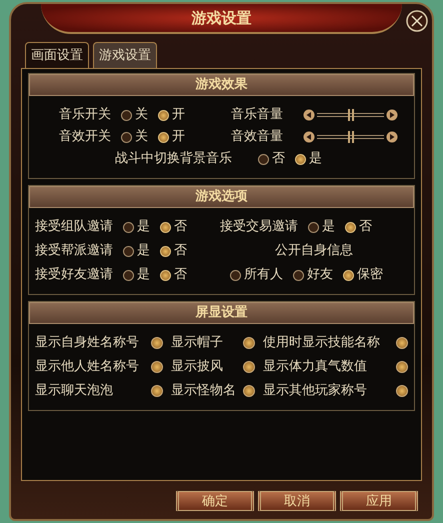 Image resolution: width=443 pixels, height=523 pixels. I want to click on option-label: 好友, so click(320, 275).